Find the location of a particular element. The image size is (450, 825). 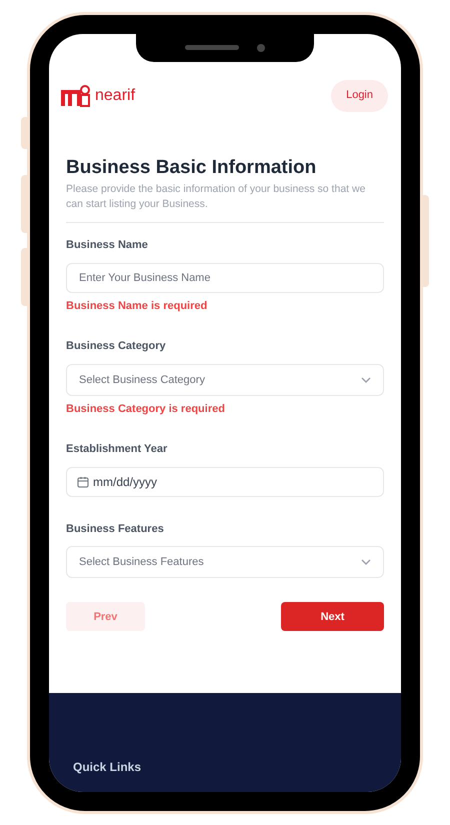

field-label: Business Features is located at coordinates (115, 529).